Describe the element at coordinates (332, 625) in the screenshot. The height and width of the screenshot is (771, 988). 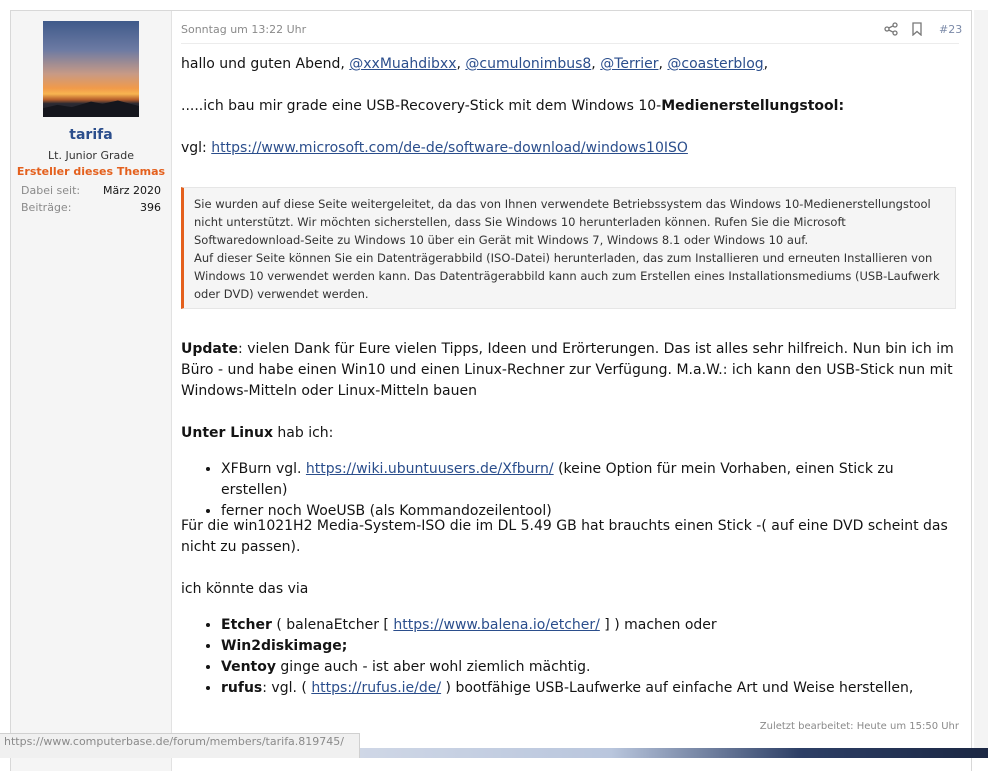
I see `item-text: ( balenaEtcher [` at that location.